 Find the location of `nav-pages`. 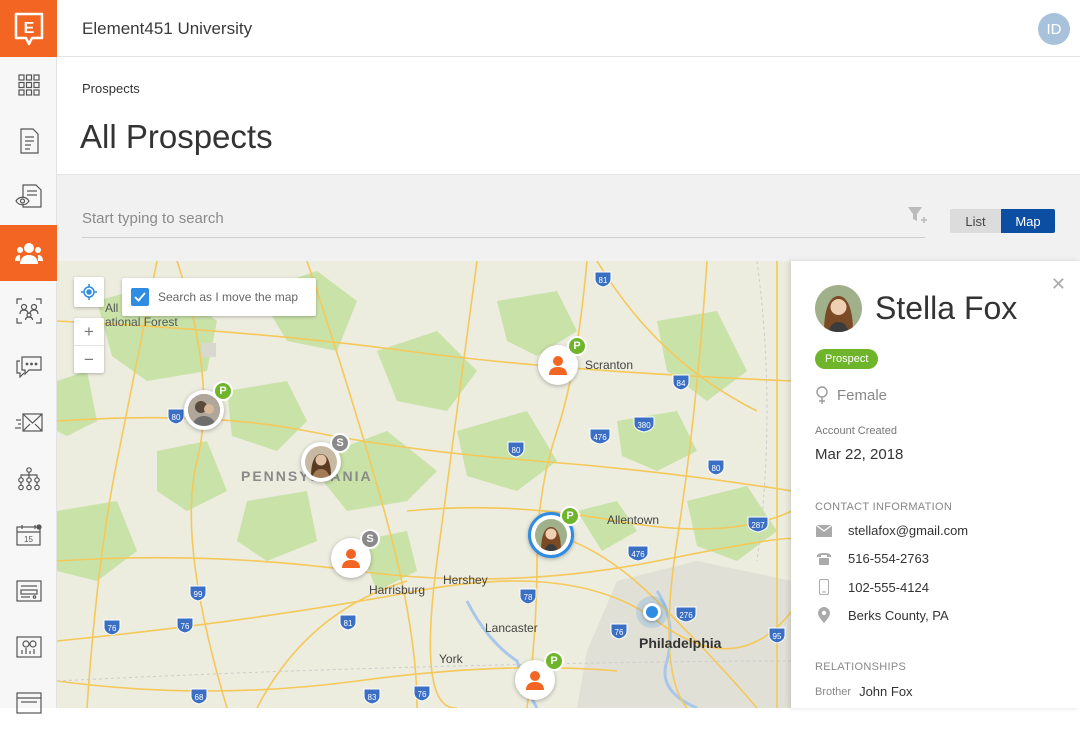

nav-pages is located at coordinates (28, 703).